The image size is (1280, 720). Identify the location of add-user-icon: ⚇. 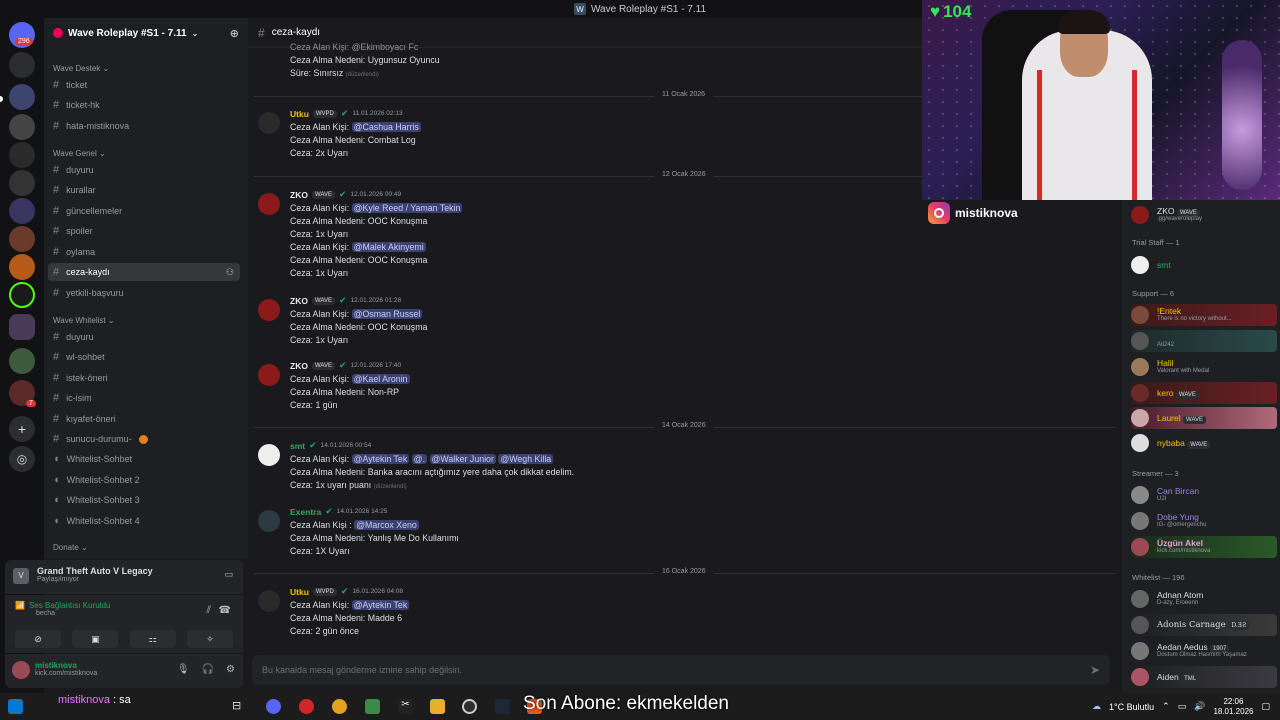
(230, 272).